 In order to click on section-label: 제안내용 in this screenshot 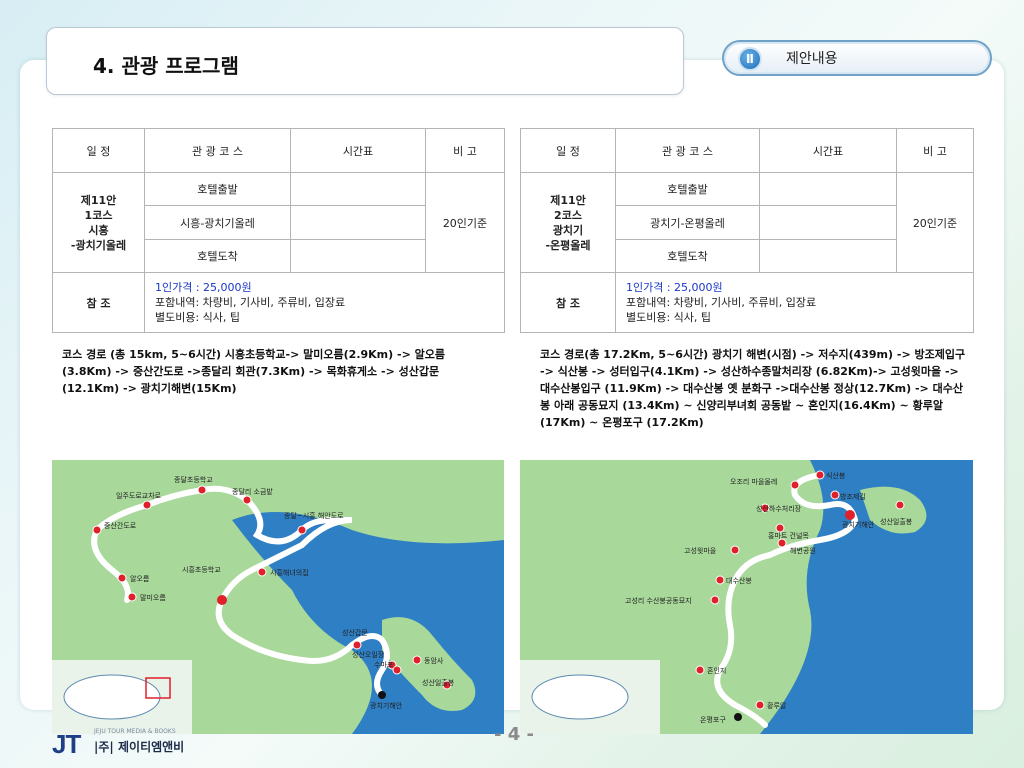, I will do `click(812, 59)`.